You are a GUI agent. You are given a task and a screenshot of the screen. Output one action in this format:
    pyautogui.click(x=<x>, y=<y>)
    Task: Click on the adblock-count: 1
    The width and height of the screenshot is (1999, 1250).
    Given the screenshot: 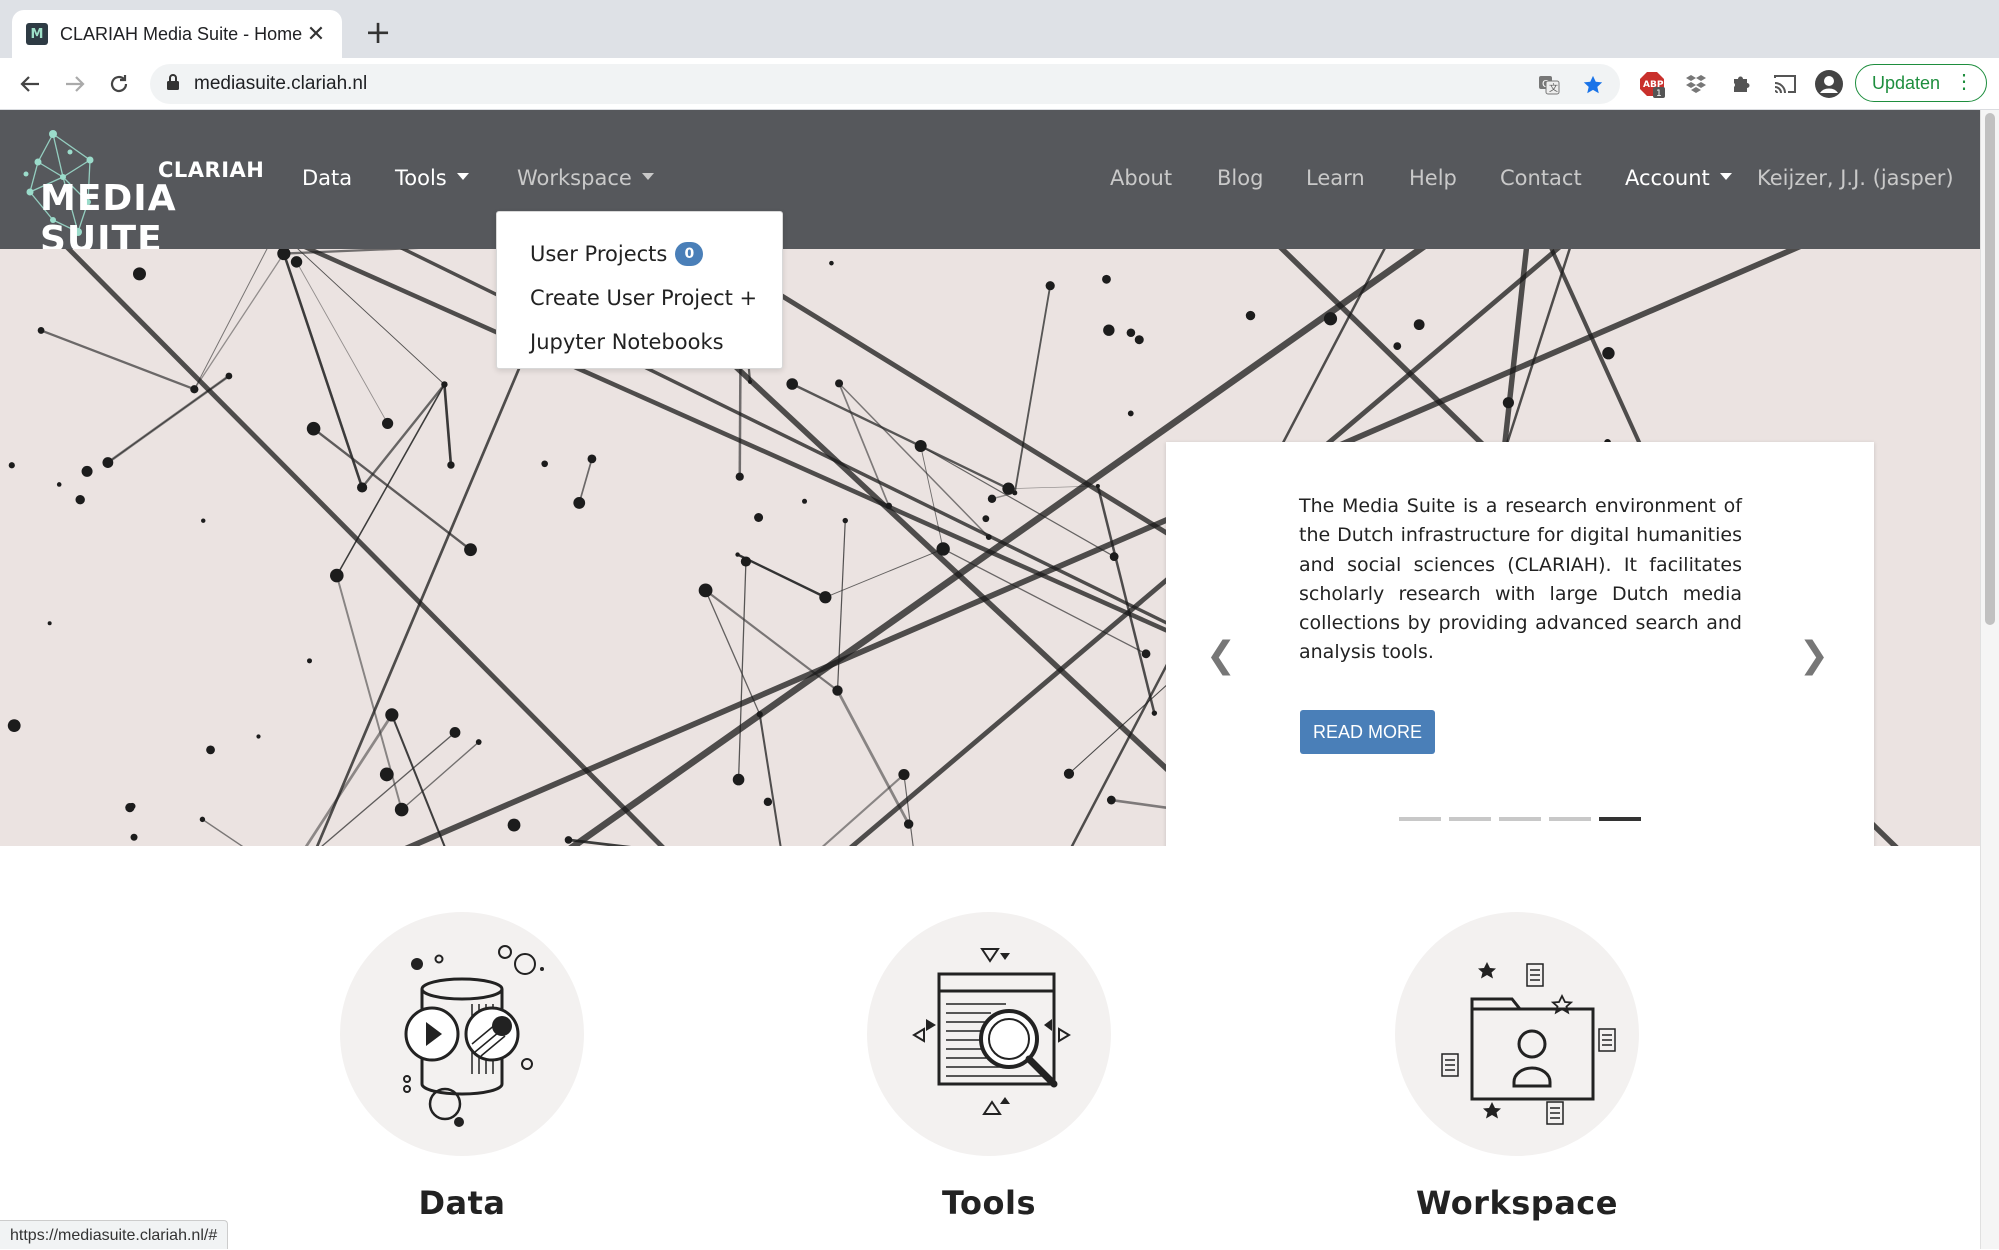 What is the action you would take?
    pyautogui.click(x=1659, y=93)
    